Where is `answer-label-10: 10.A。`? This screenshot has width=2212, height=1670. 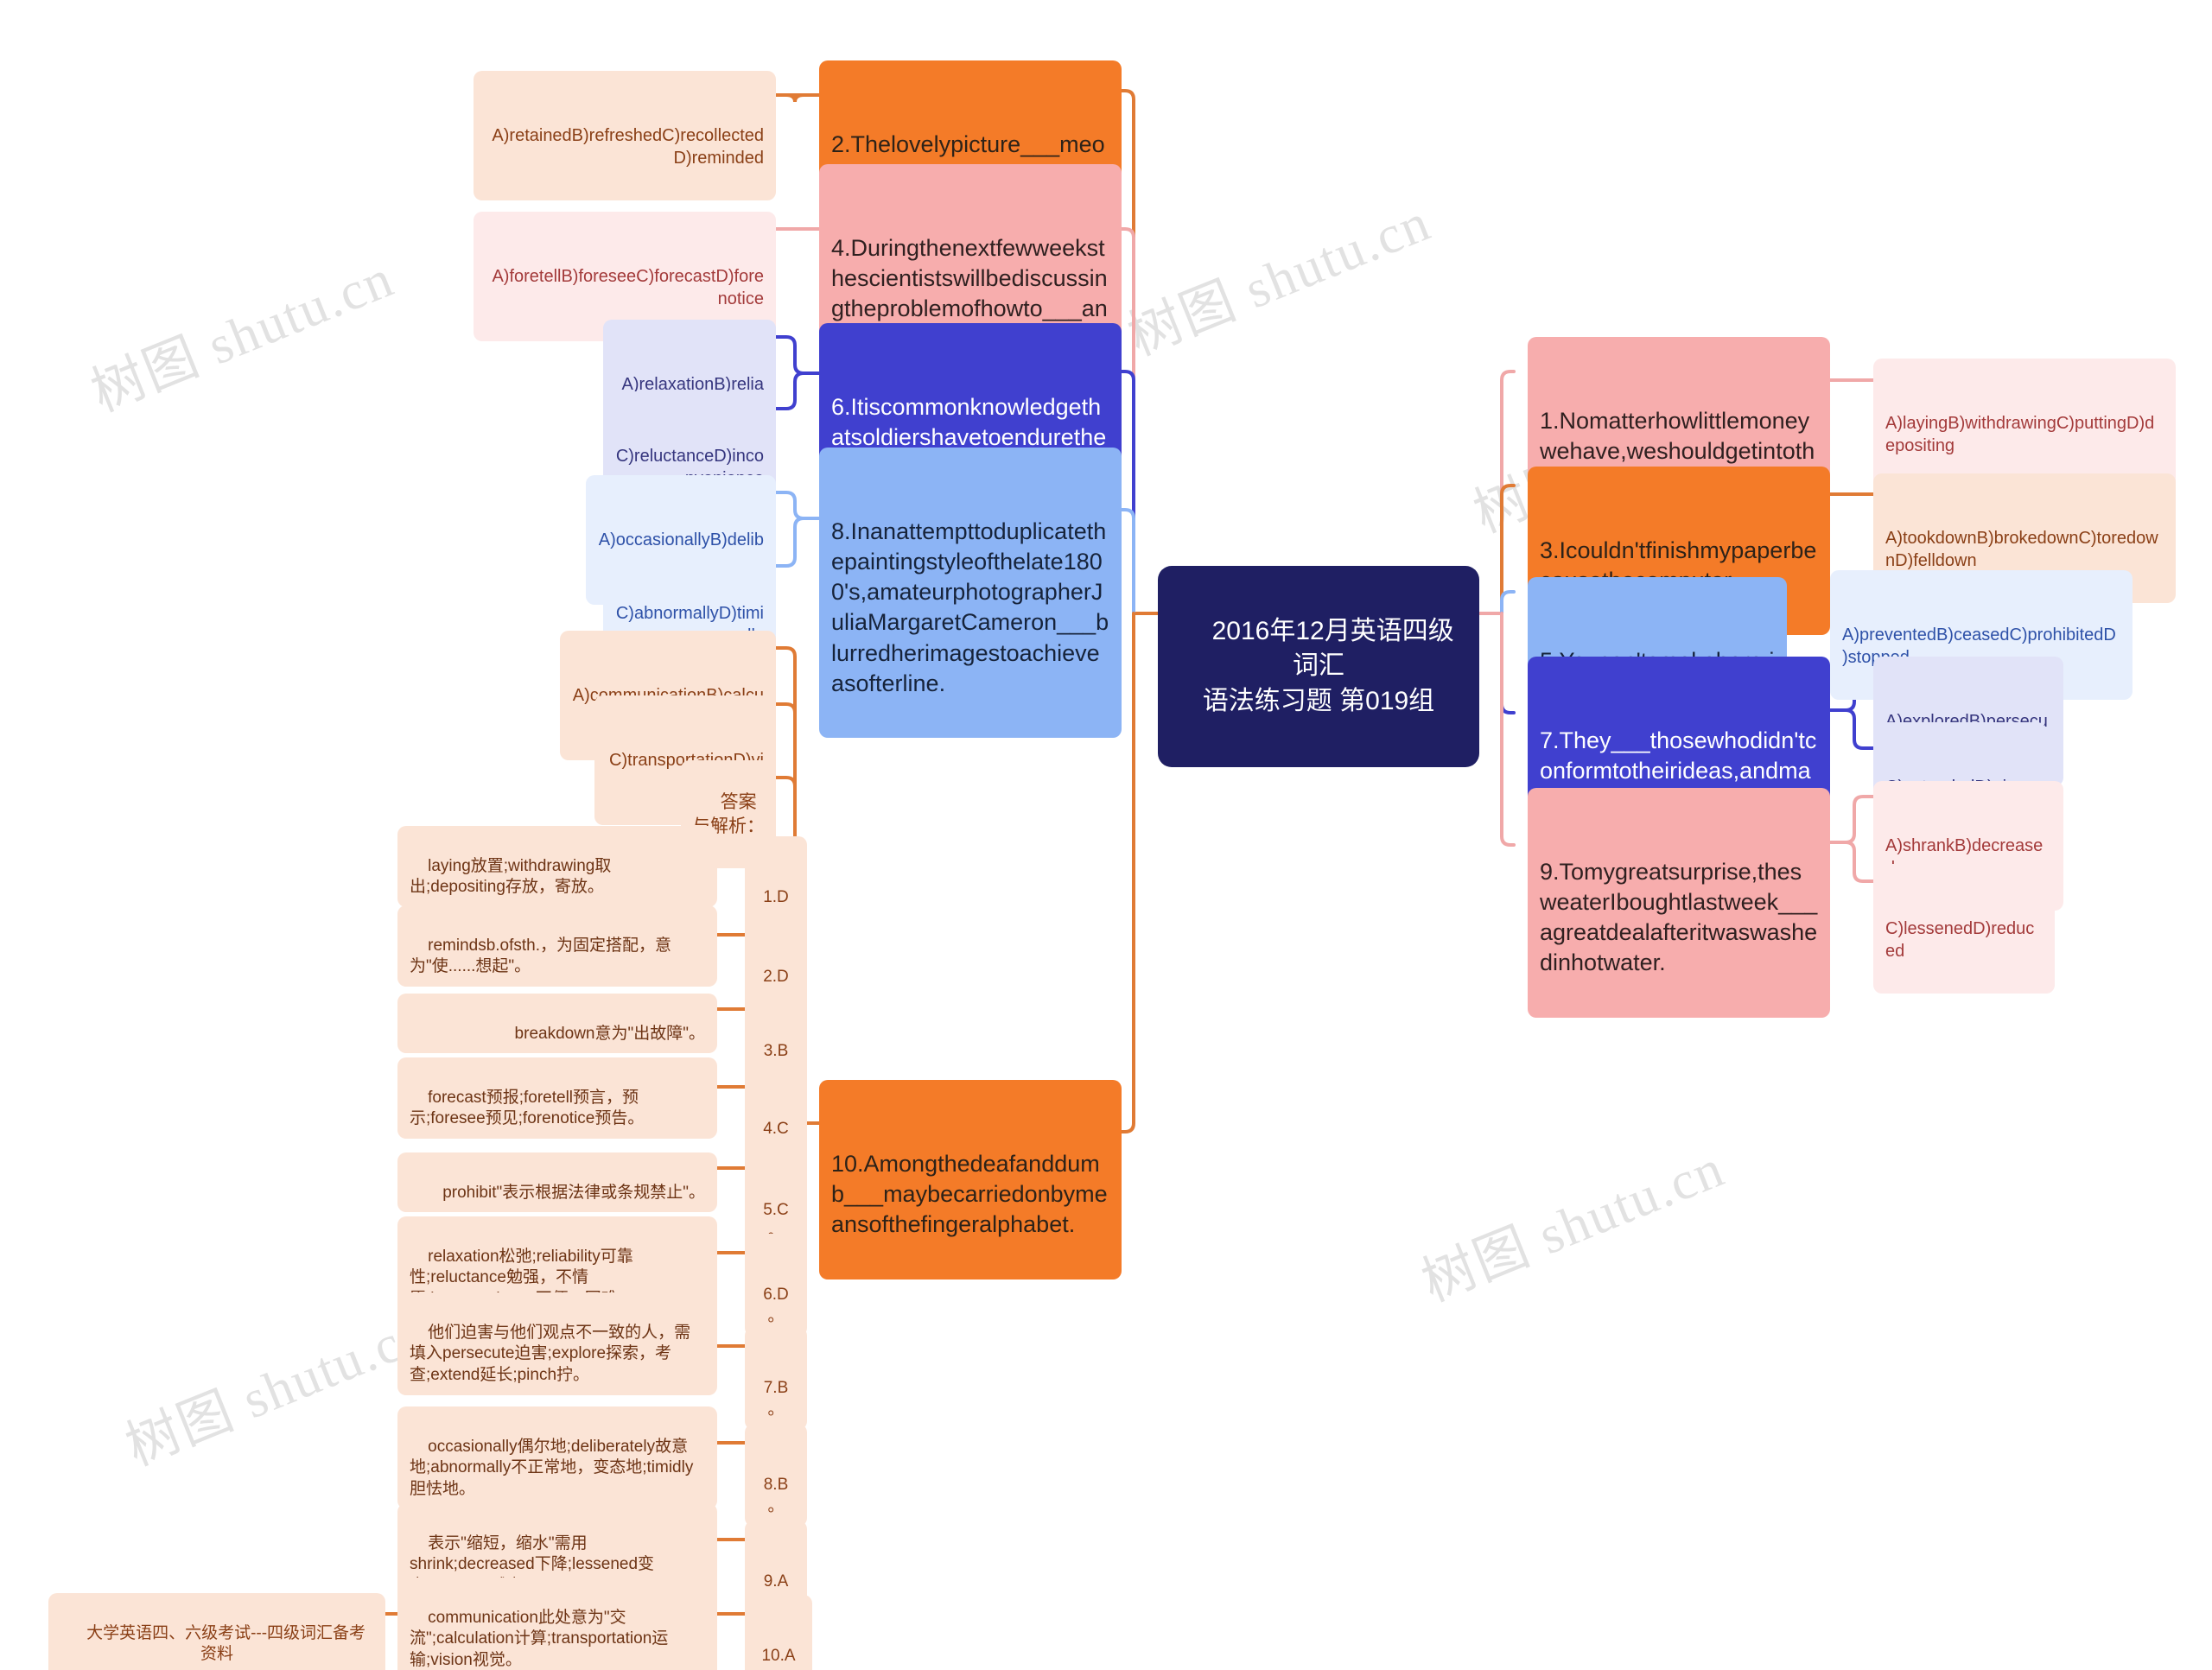
answer-label-10: 10.A。 is located at coordinates (778, 1632).